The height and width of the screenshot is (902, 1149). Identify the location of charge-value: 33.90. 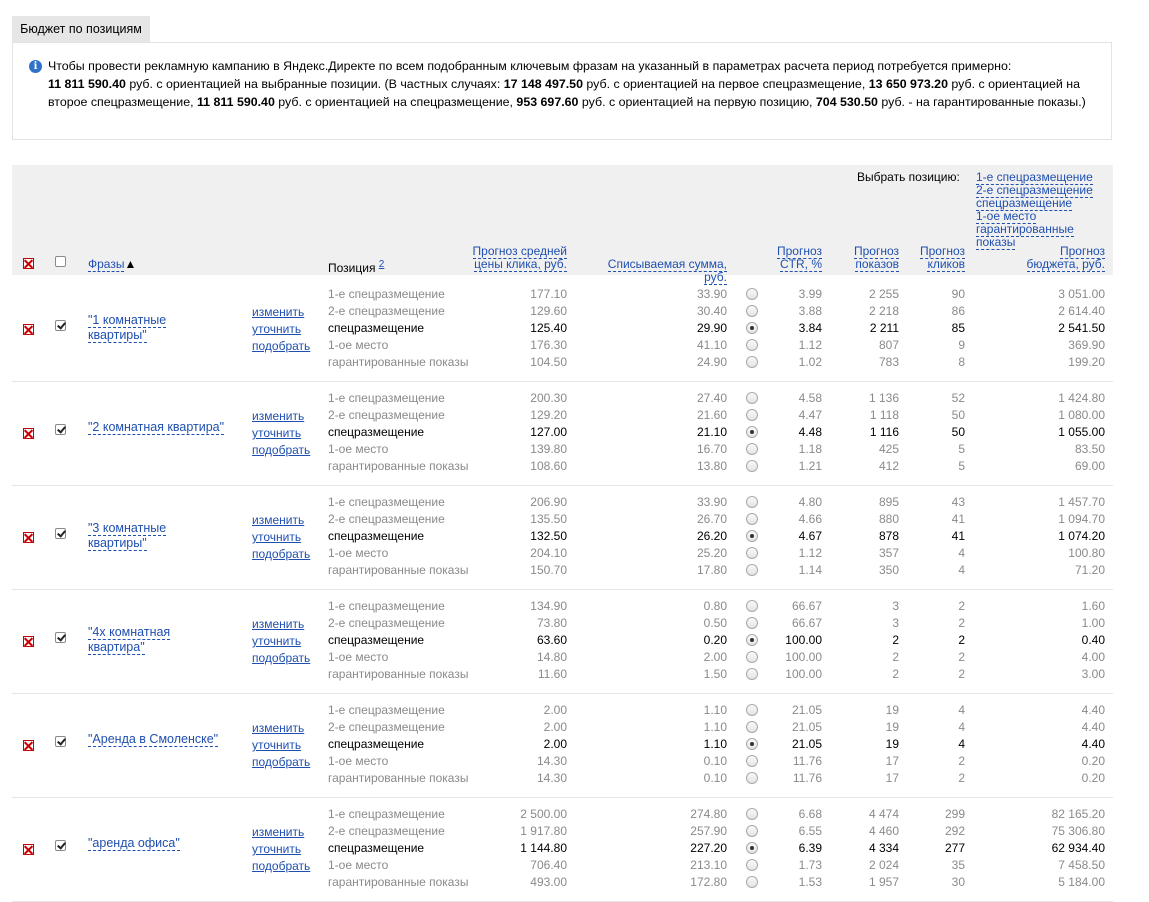
(711, 294).